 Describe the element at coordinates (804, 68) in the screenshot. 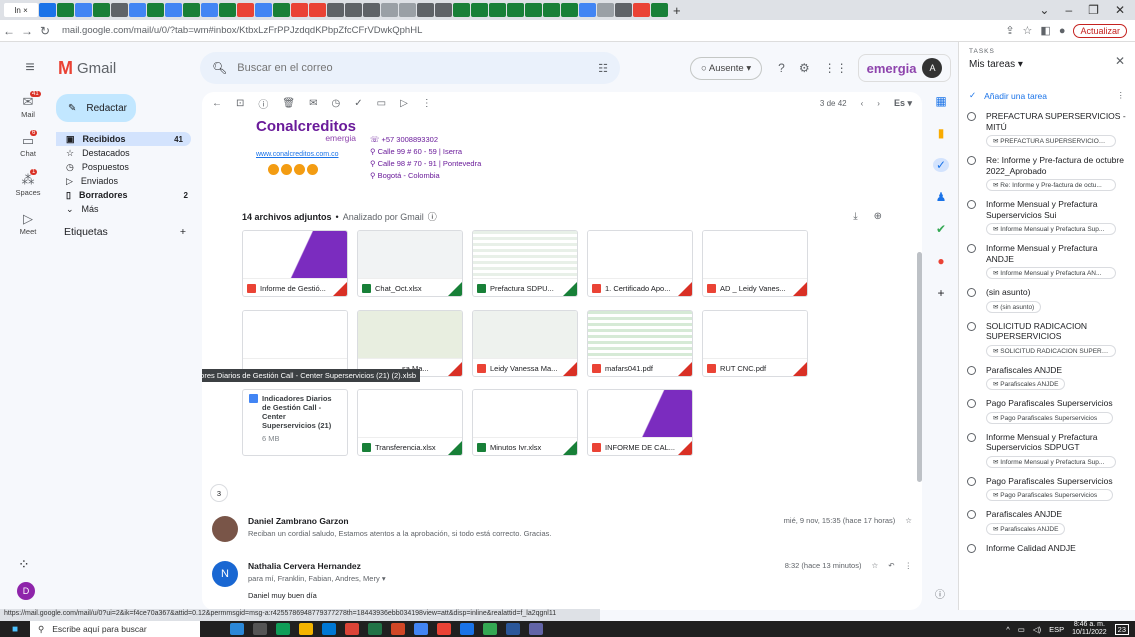

I see `settings-icon: ⚙` at that location.